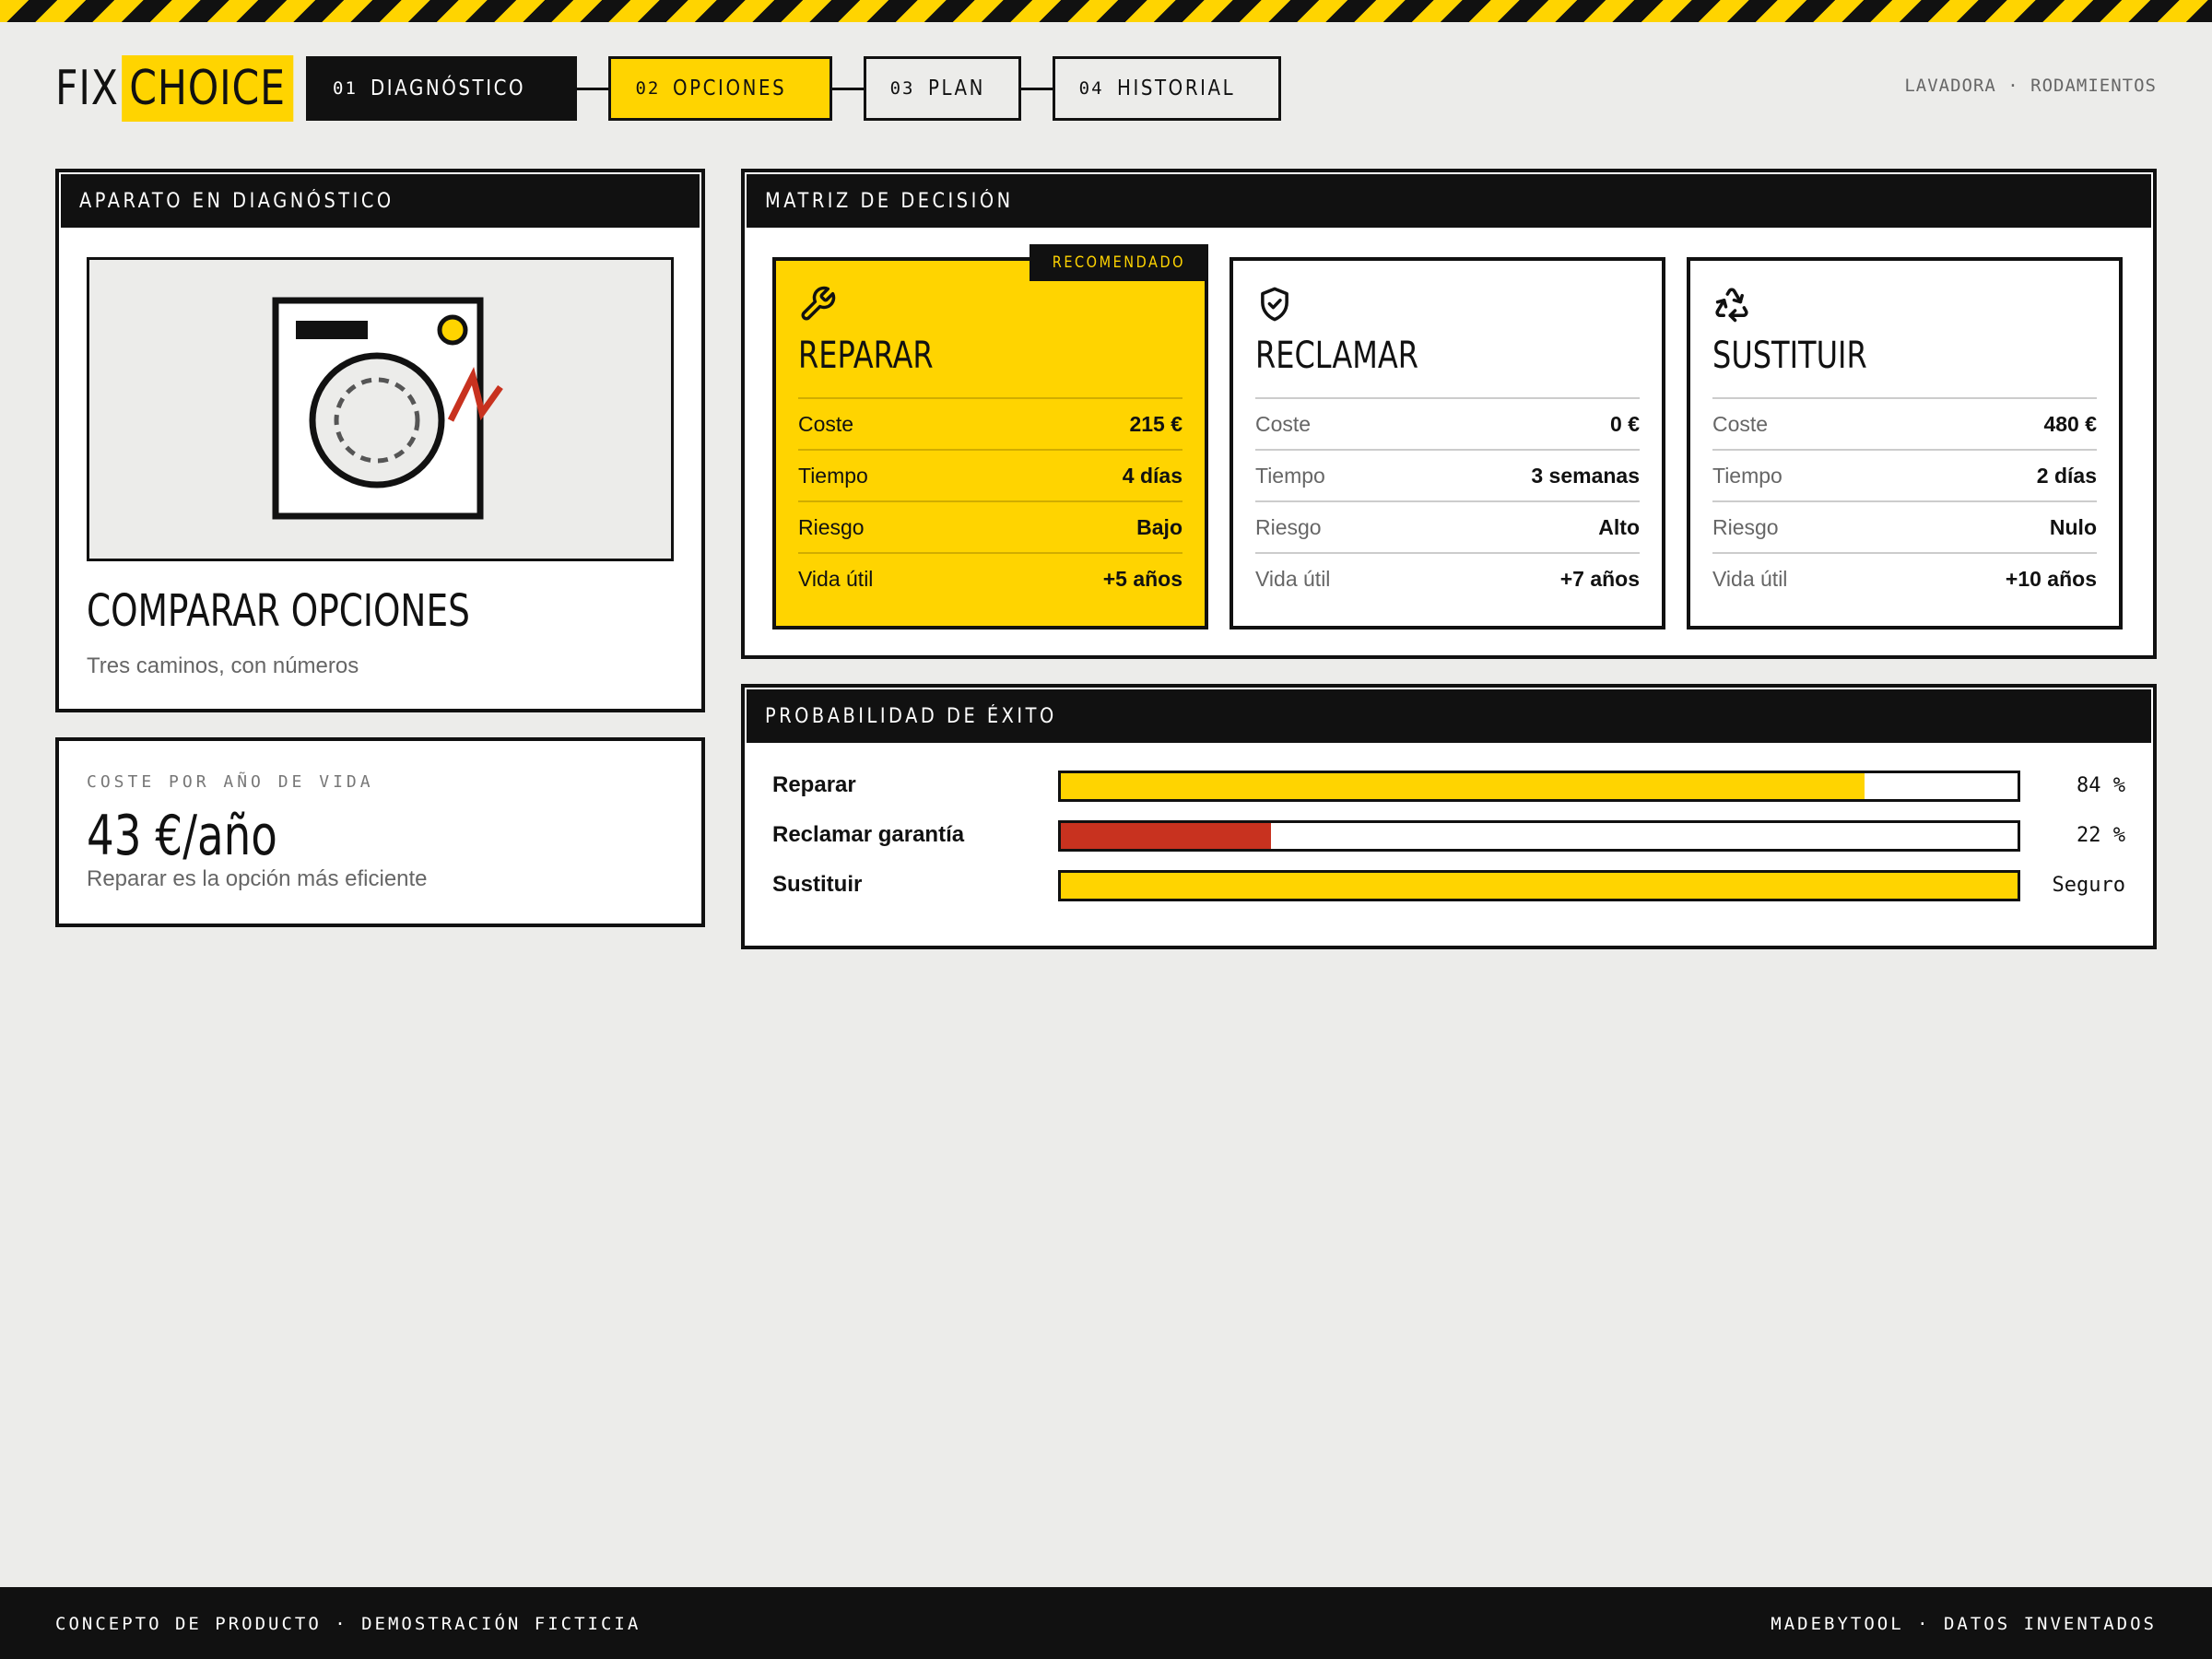 This screenshot has height=1659, width=2212. I want to click on step-label: DIAGNÓSTICO, so click(448, 88).